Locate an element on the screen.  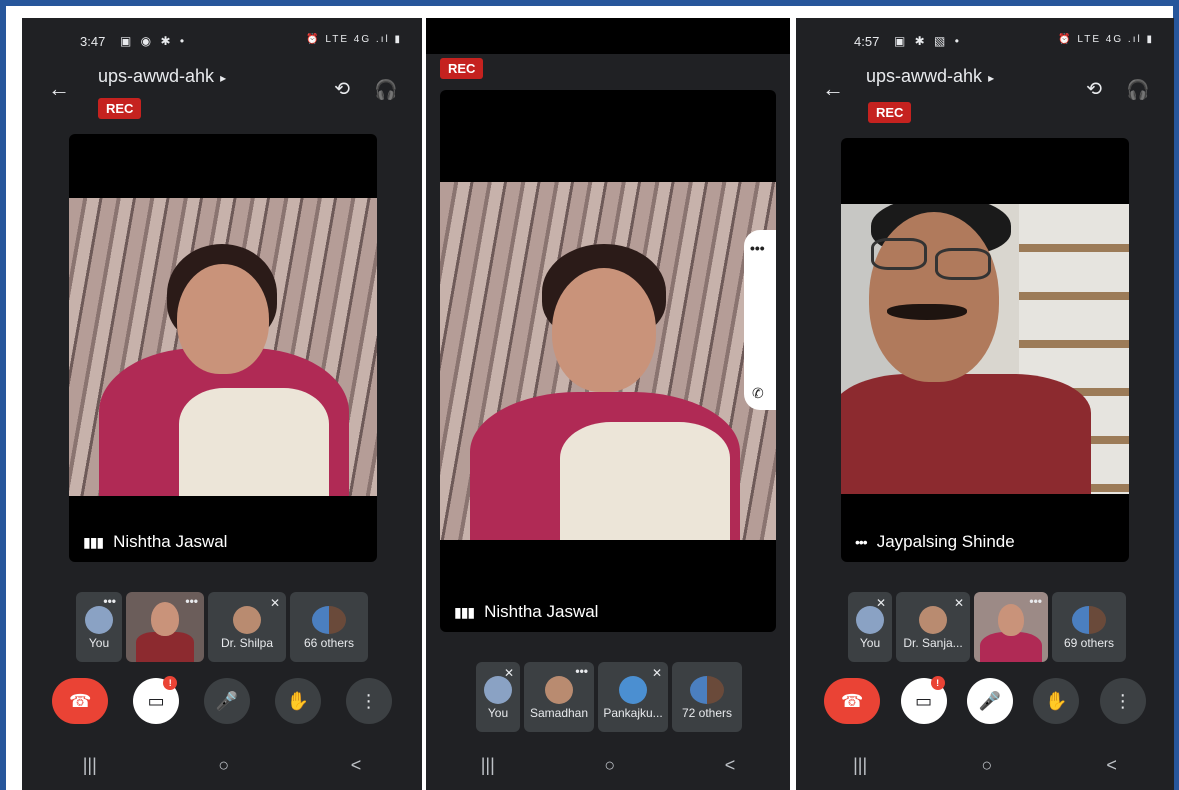
call-controls: ☎ ▭! 🎤 ✋ ⋮ is located at coordinates (985, 700).